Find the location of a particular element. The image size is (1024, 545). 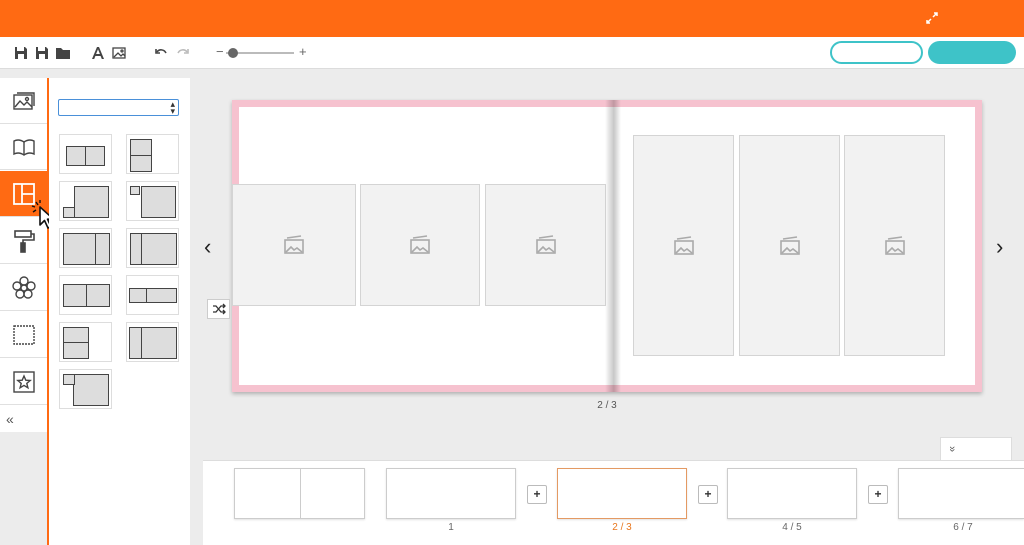

tab-clipart is located at coordinates (23, 382).